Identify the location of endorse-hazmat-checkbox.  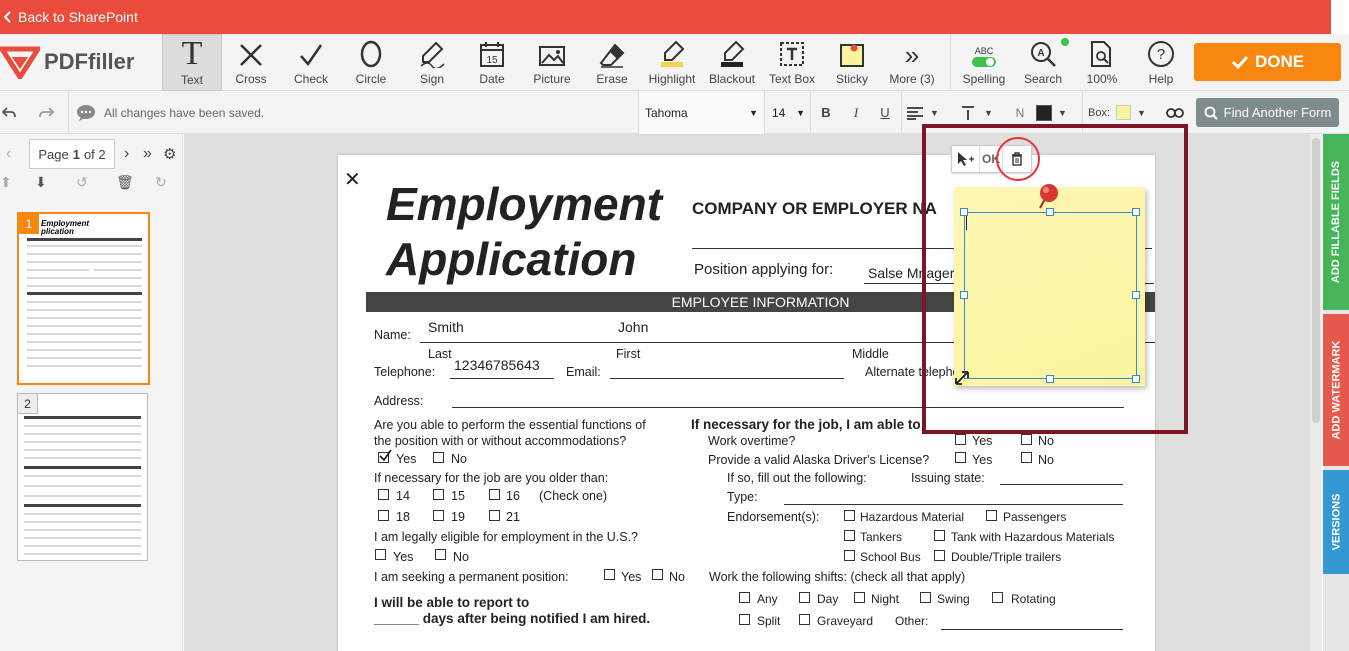
(849, 515).